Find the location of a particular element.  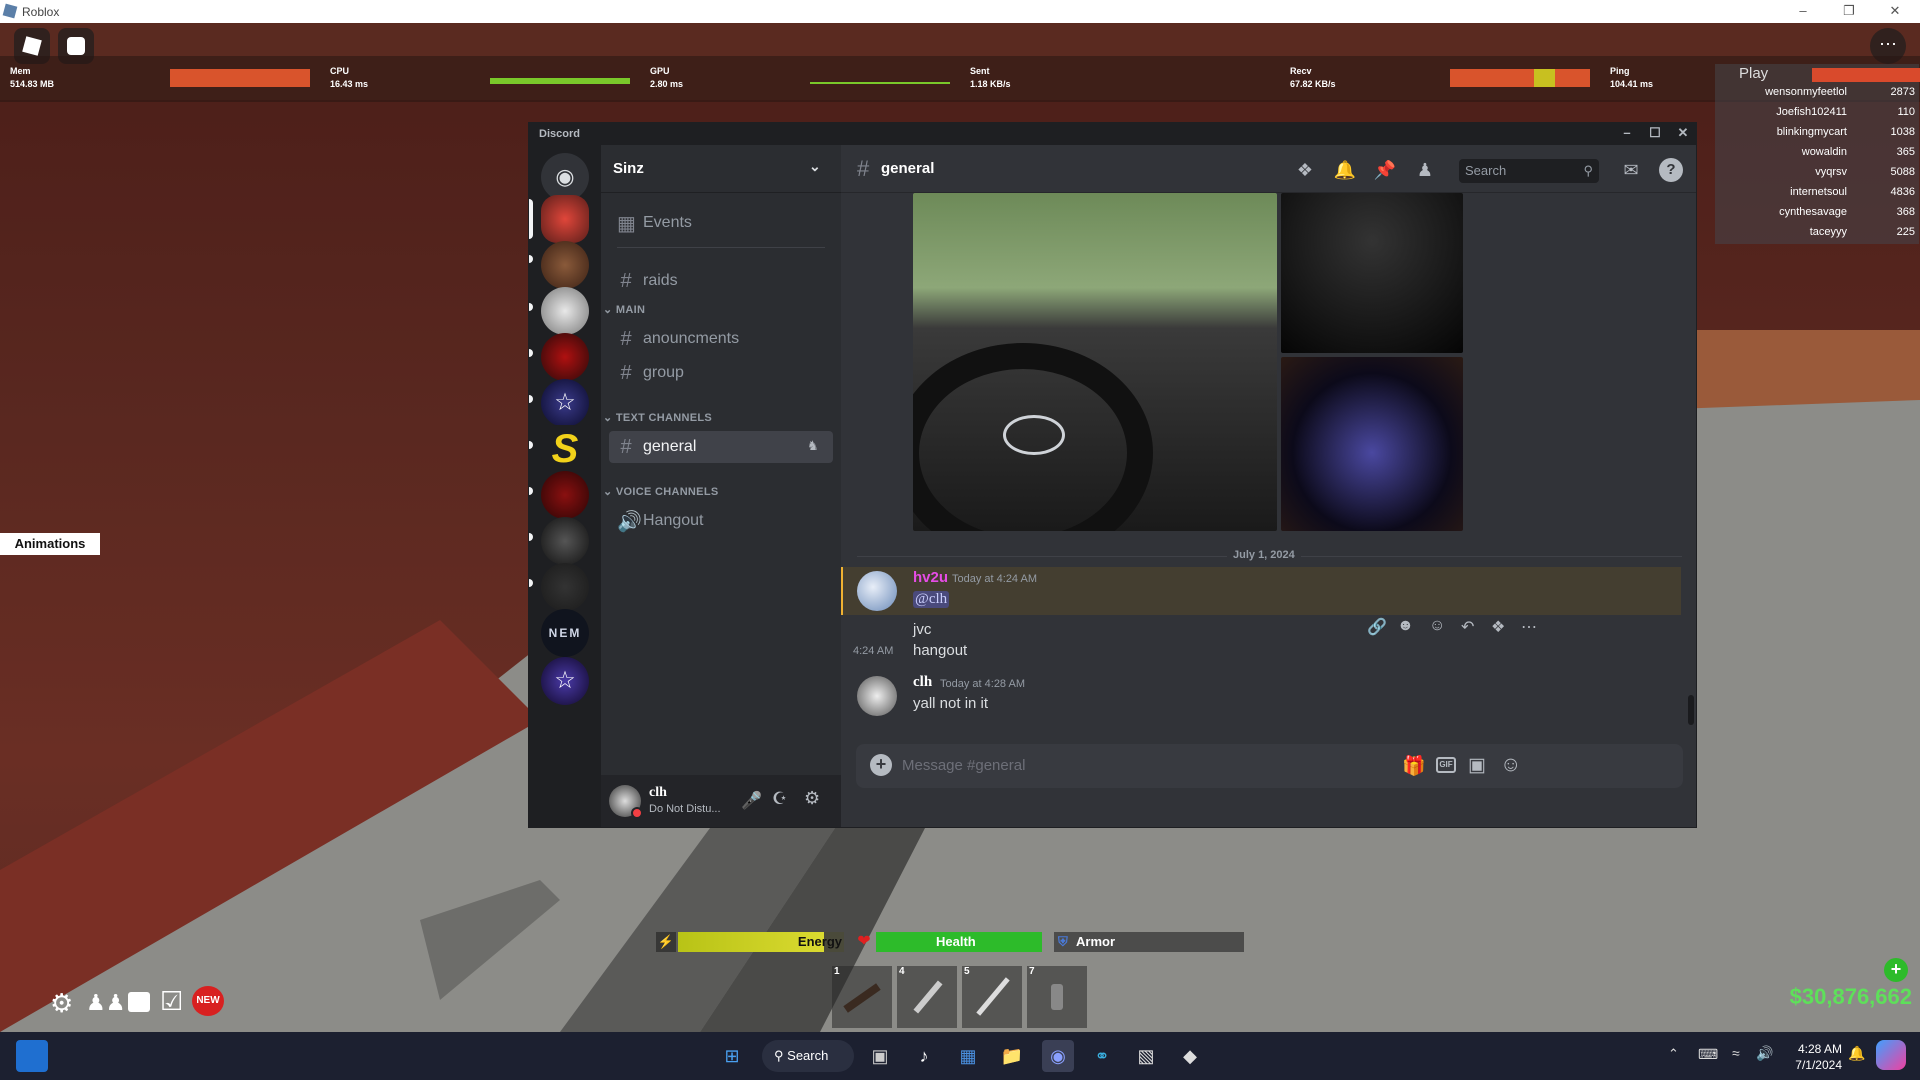

leaderboard-row: vyqrsv 5088 is located at coordinates (1817, 176).